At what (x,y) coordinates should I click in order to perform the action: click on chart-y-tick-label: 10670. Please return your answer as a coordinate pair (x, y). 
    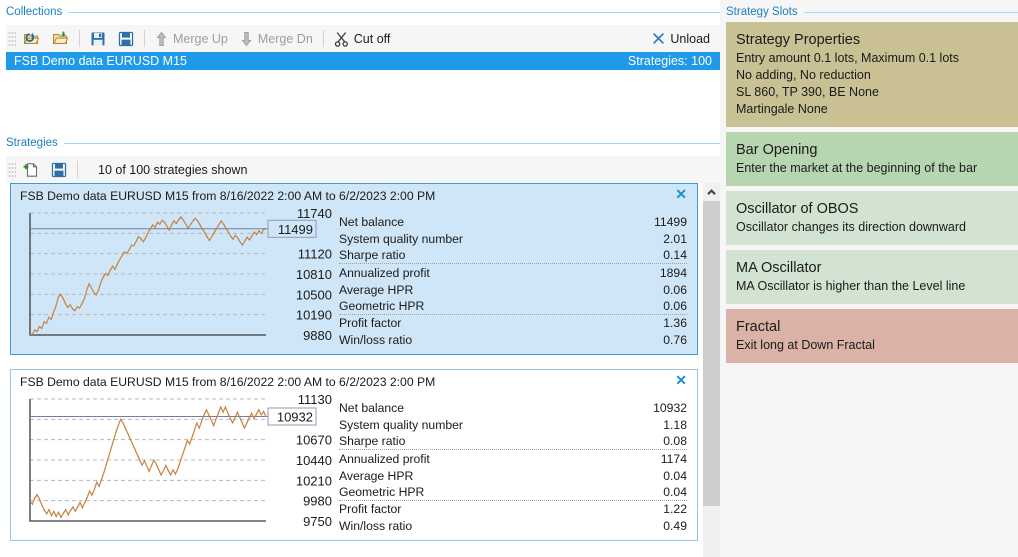
    Looking at the image, I should click on (314, 440).